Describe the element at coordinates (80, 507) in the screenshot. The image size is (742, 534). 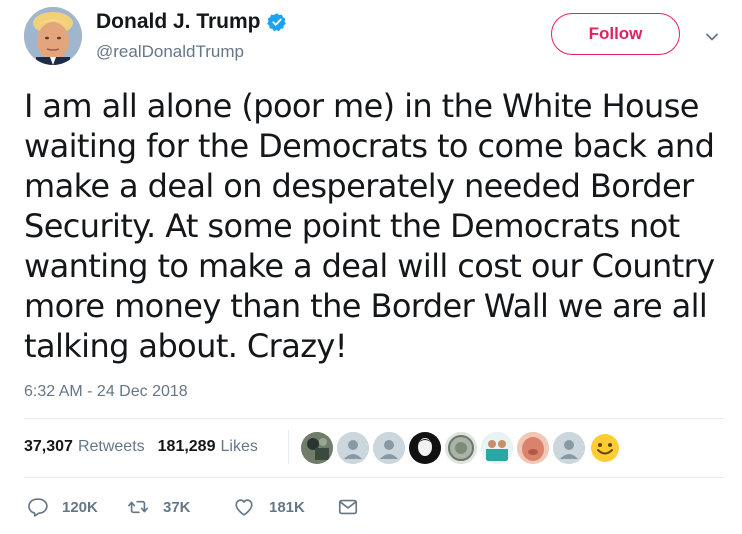
I see `reply-count: 120K` at that location.